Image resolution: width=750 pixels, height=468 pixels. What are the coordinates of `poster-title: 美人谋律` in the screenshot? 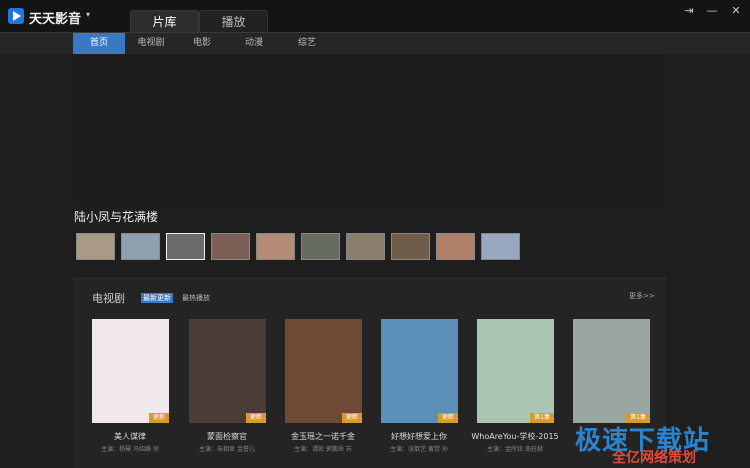 It's located at (130, 436).